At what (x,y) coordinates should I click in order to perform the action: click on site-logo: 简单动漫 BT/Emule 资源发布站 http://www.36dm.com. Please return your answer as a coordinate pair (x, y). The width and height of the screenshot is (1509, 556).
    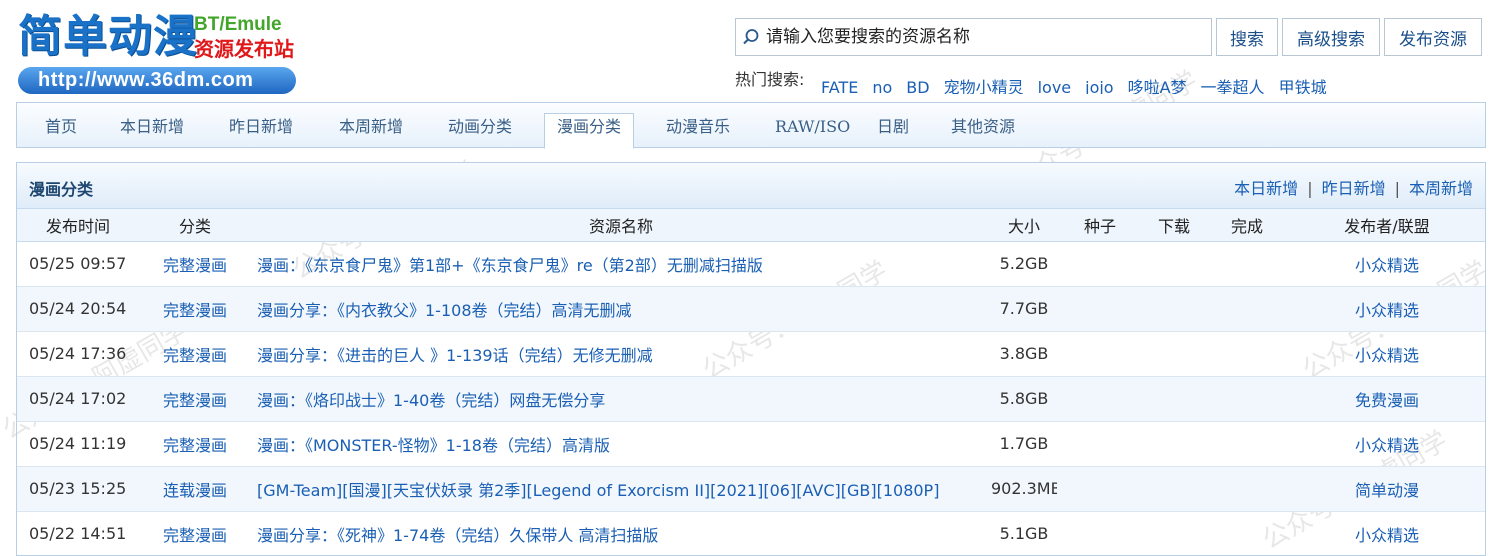
    Looking at the image, I should click on (163, 54).